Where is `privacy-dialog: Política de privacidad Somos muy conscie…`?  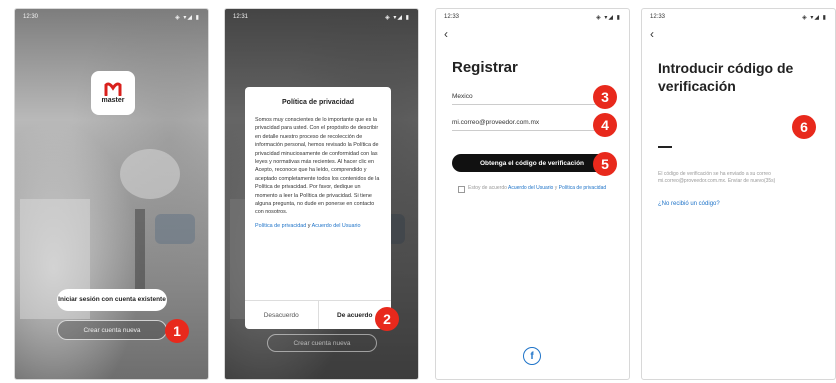
privacy-dialog: Política de privacidad Somos muy conscie… is located at coordinates (318, 208).